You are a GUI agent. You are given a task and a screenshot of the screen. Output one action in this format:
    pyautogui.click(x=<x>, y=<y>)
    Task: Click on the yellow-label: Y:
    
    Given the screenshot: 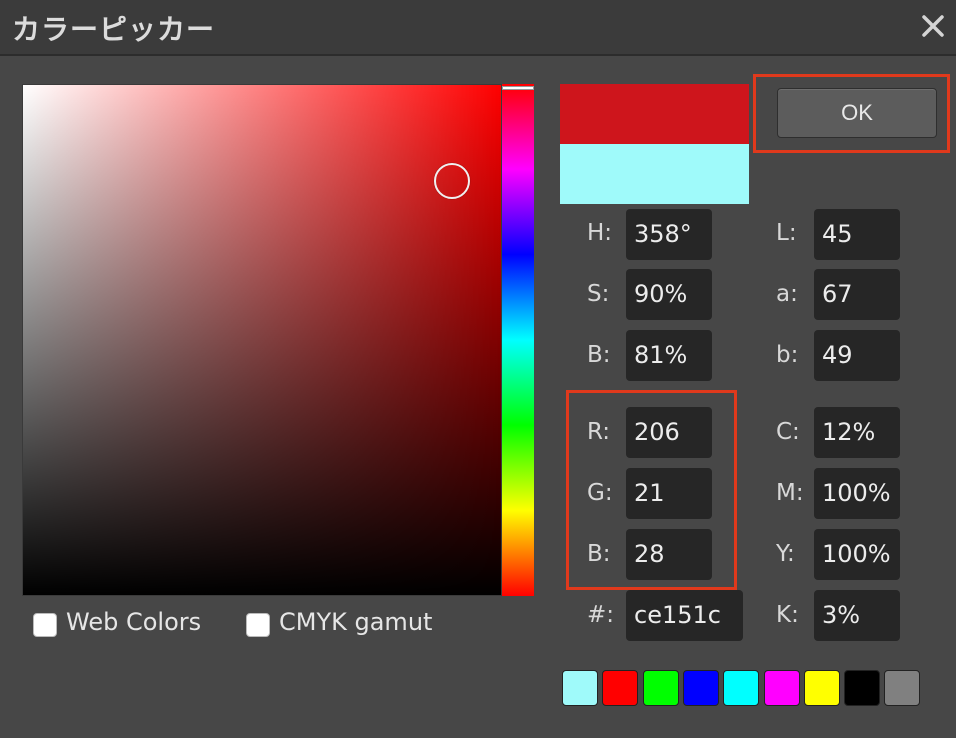 What is the action you would take?
    pyautogui.click(x=785, y=554)
    